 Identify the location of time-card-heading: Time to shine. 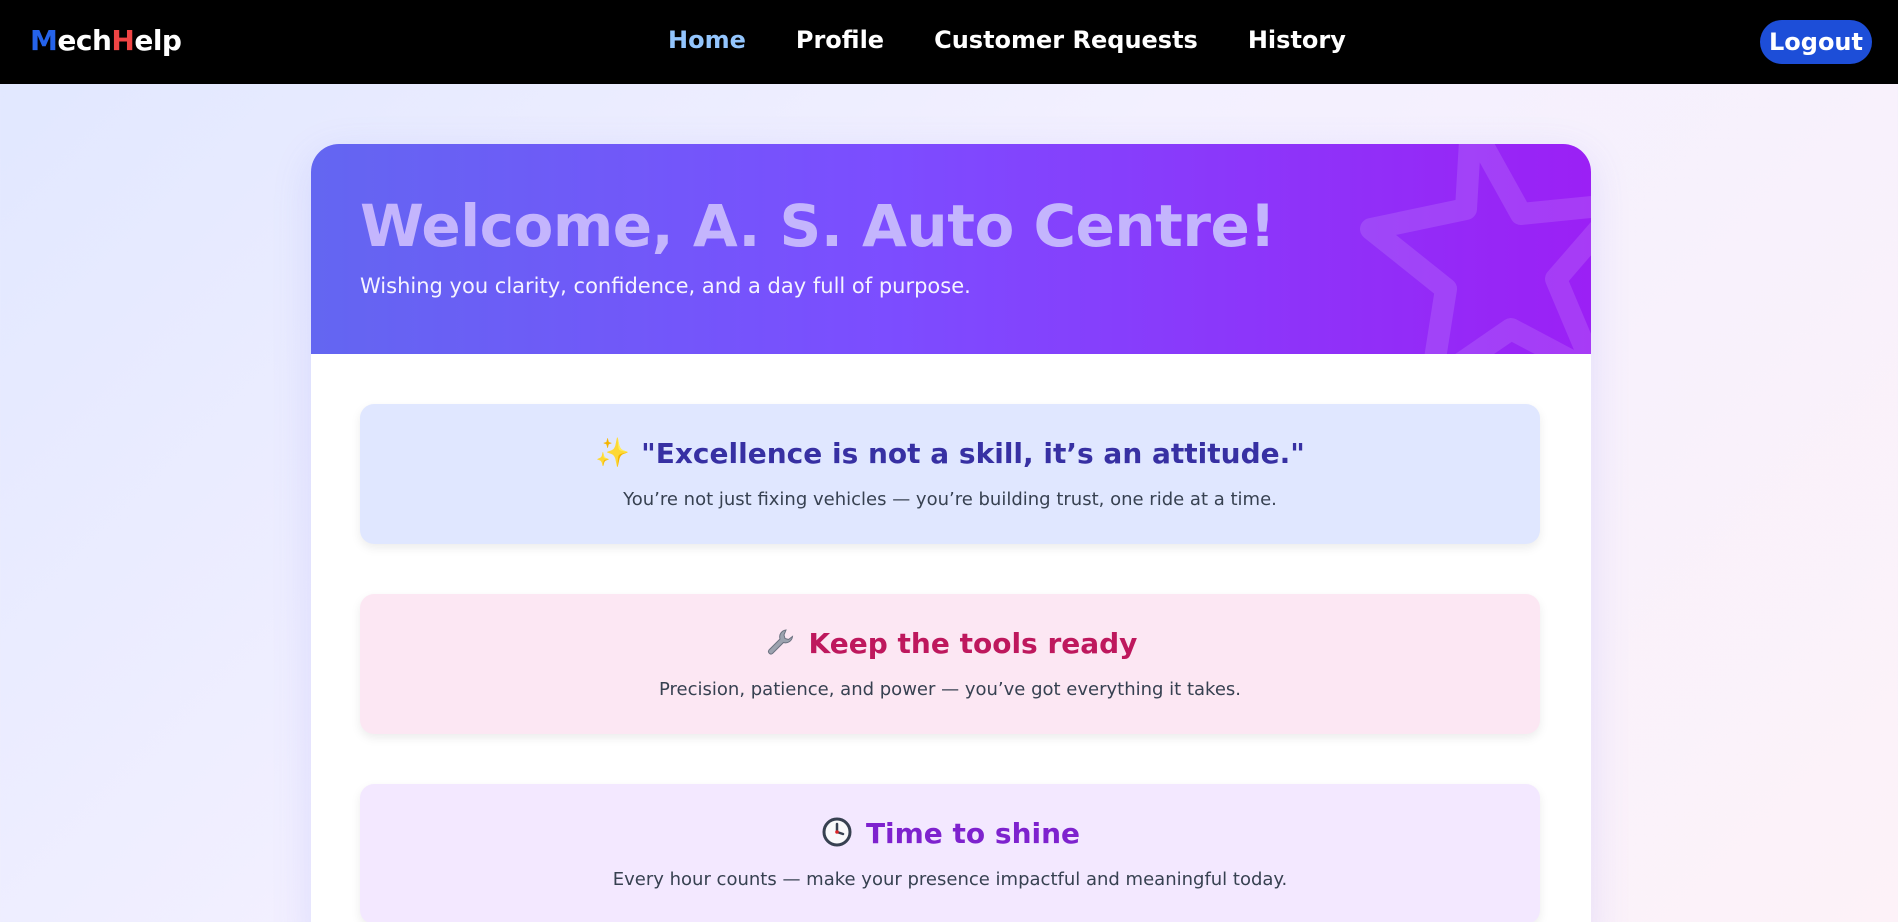
(950, 833).